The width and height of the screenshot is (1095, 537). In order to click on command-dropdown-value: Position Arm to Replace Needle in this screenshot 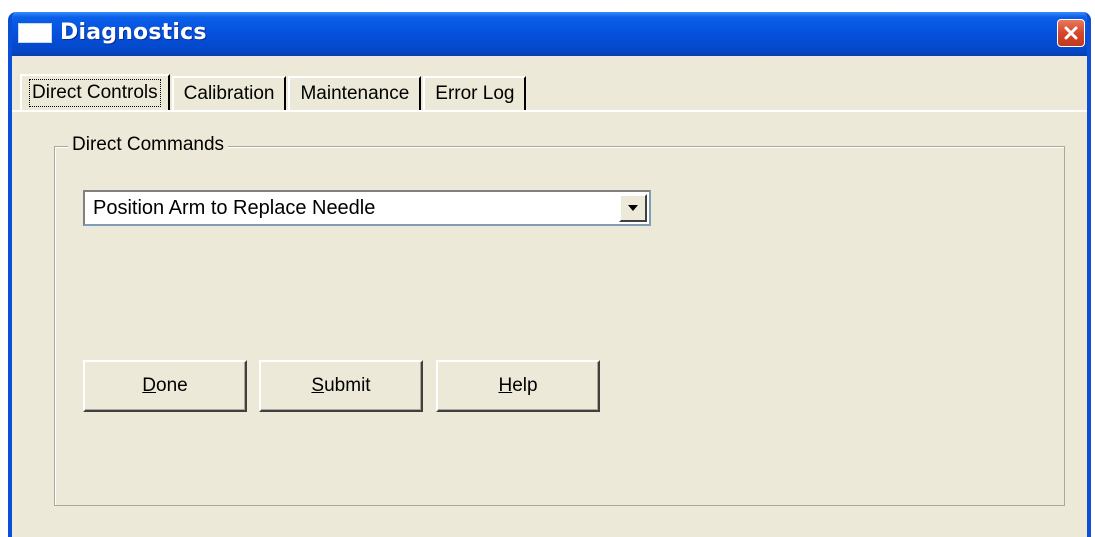, I will do `click(234, 207)`.